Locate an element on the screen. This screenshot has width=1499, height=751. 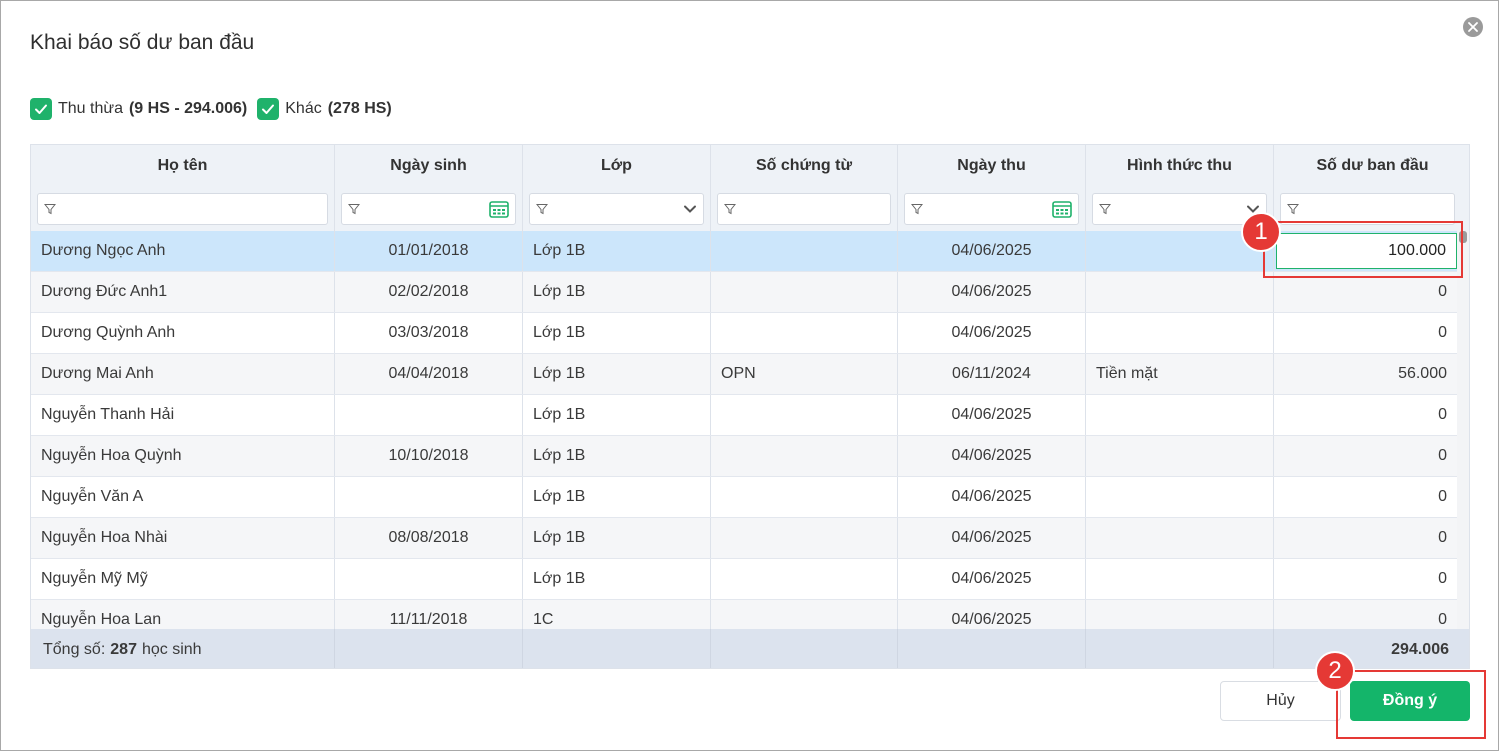
footer-total-count: 287 is located at coordinates (123, 649).